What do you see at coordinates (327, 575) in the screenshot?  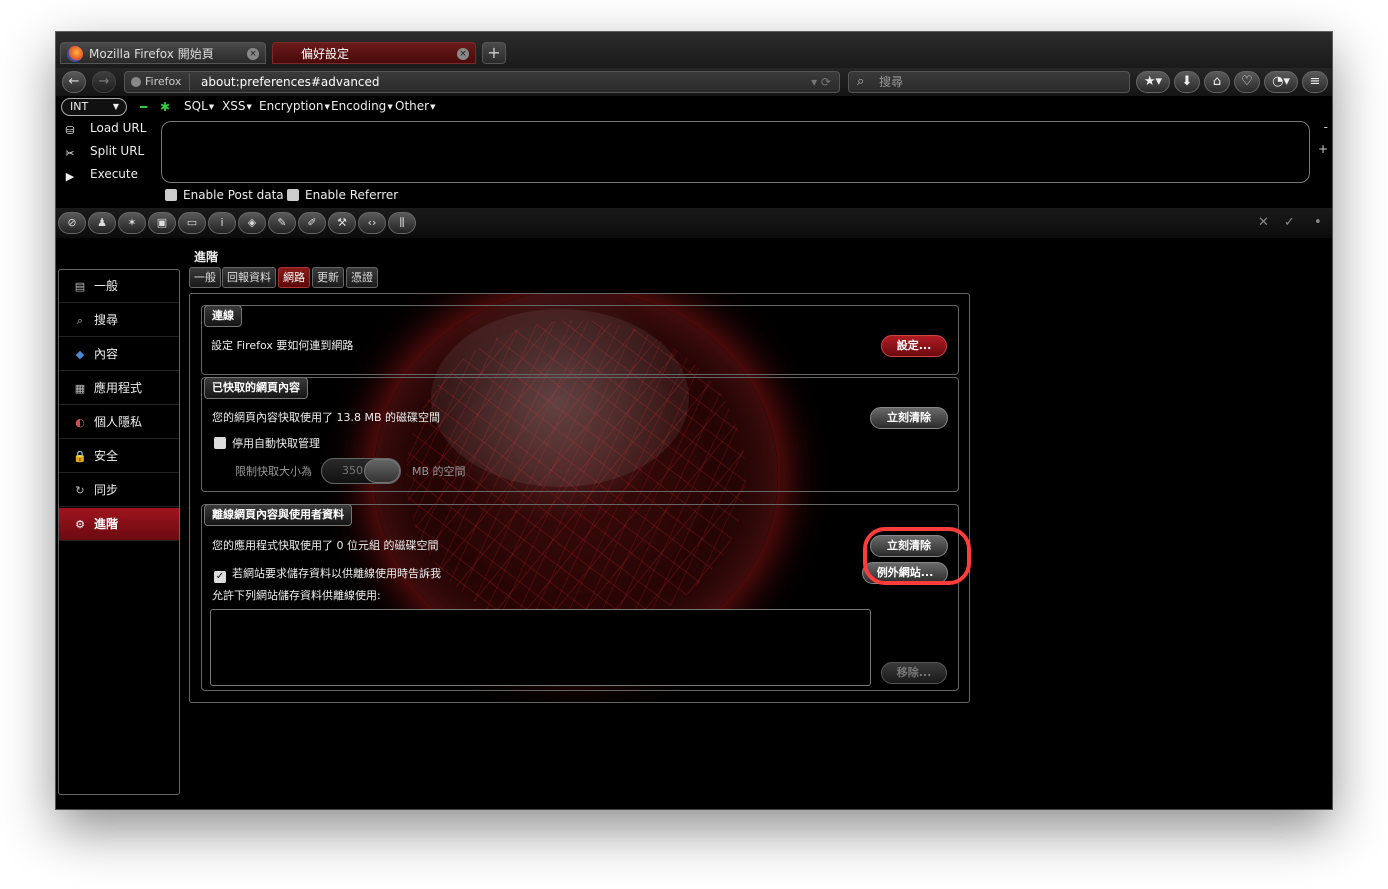 I see `offline-notify-checkbox: ✓ 若網站要求儲存資料以供離線使用時告訴我` at bounding box center [327, 575].